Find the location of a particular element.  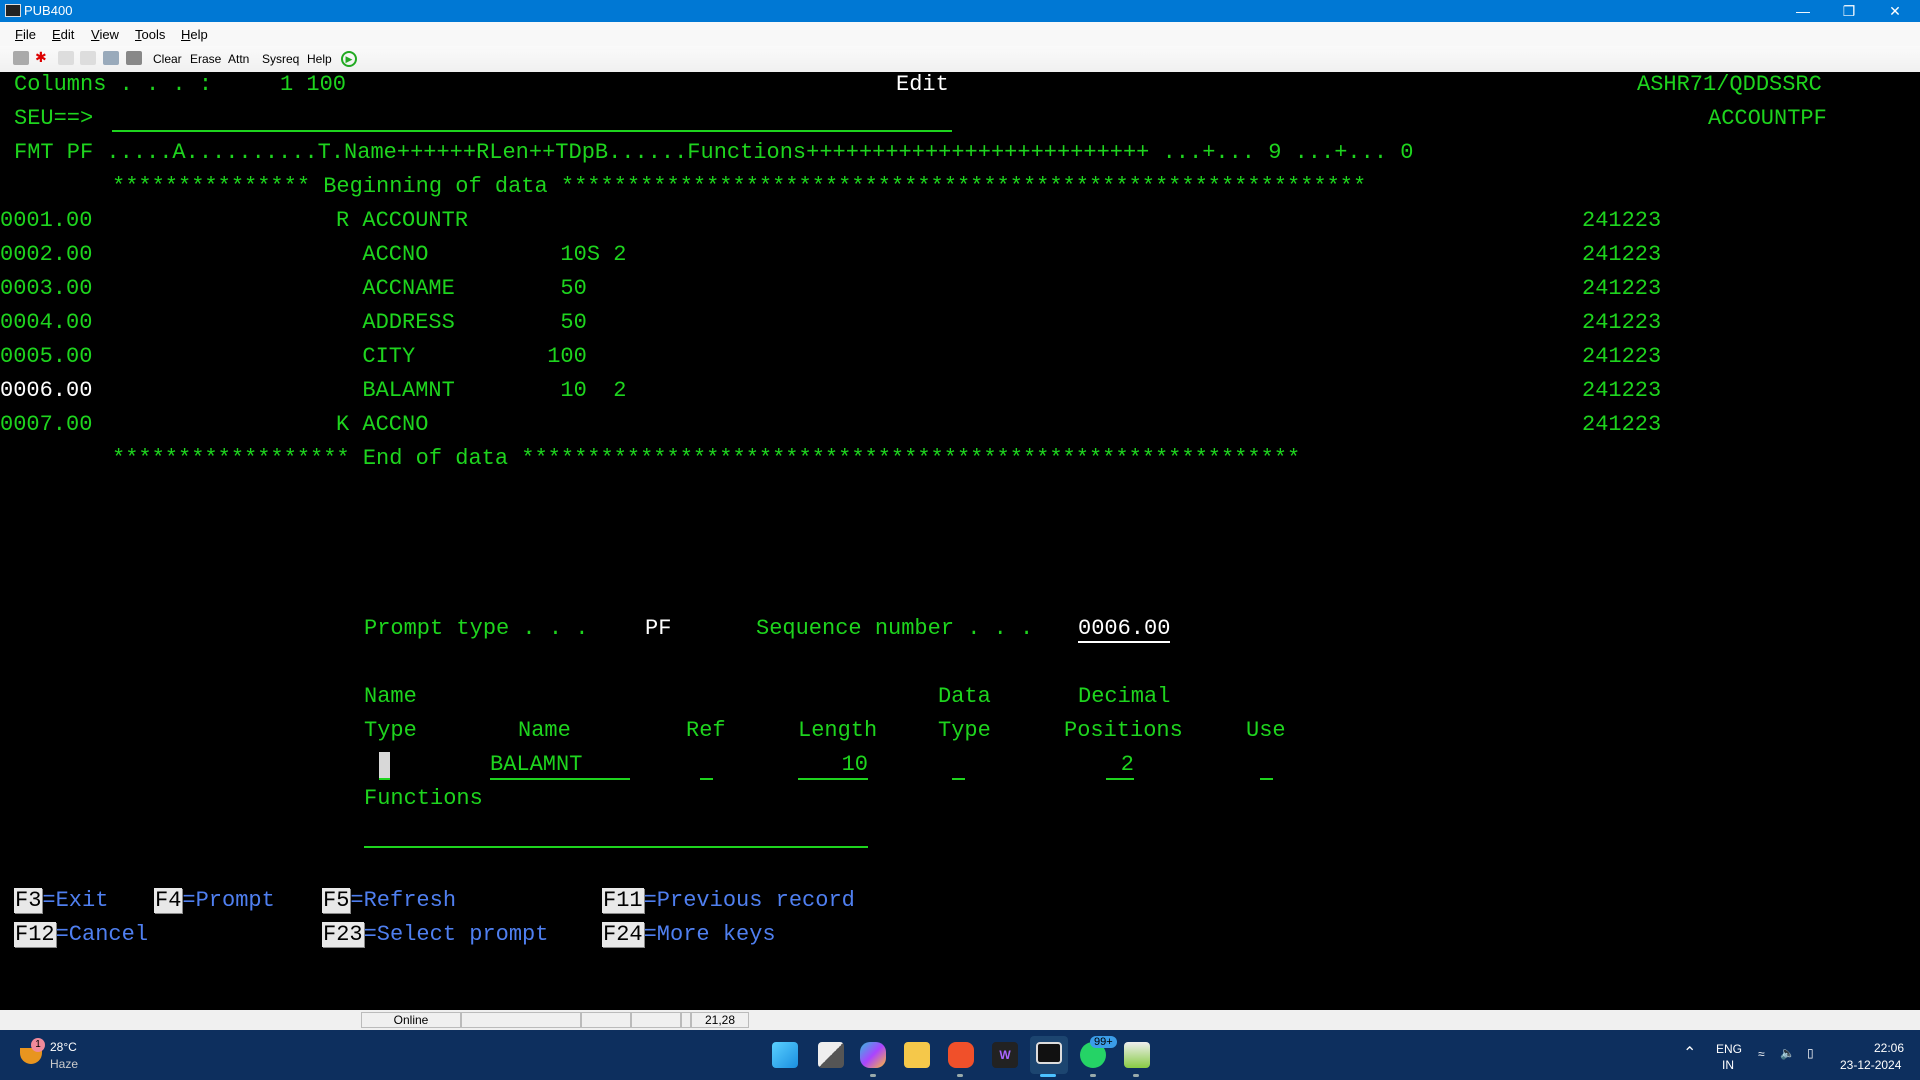

seq-number: 0001.00 is located at coordinates (46, 220).